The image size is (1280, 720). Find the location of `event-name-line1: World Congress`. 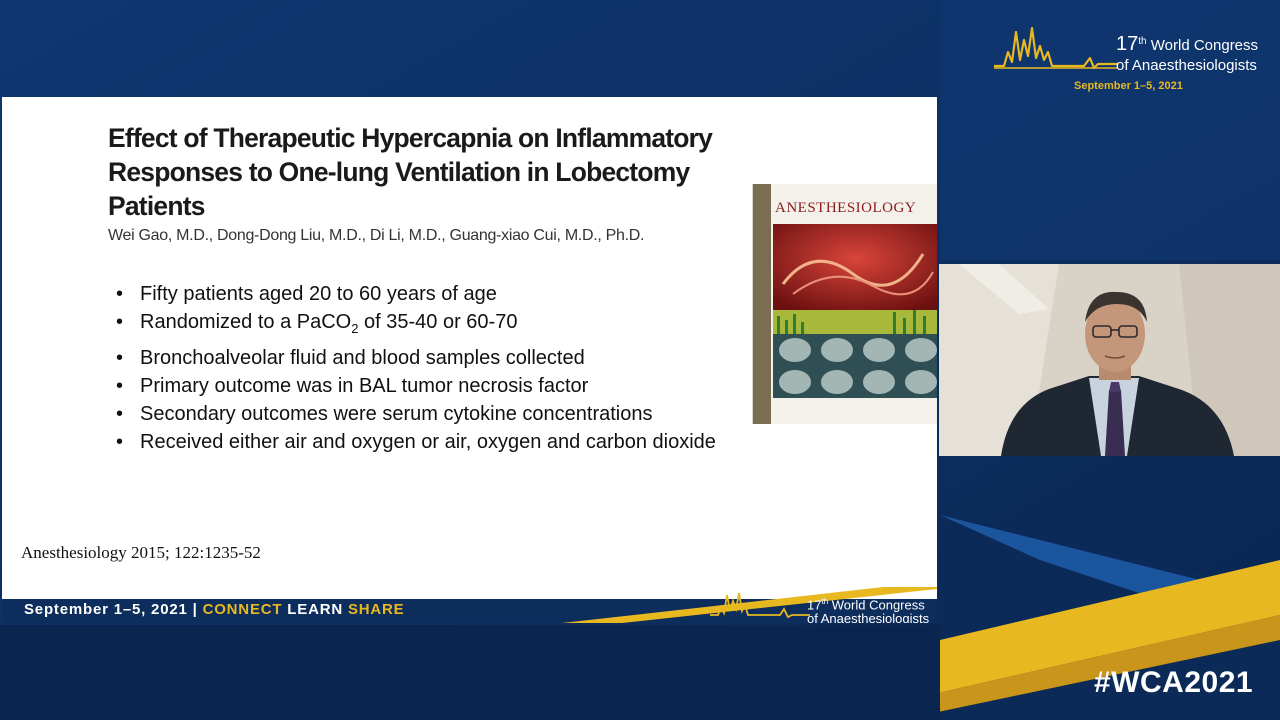

event-name-line1: World Congress is located at coordinates (1204, 45).